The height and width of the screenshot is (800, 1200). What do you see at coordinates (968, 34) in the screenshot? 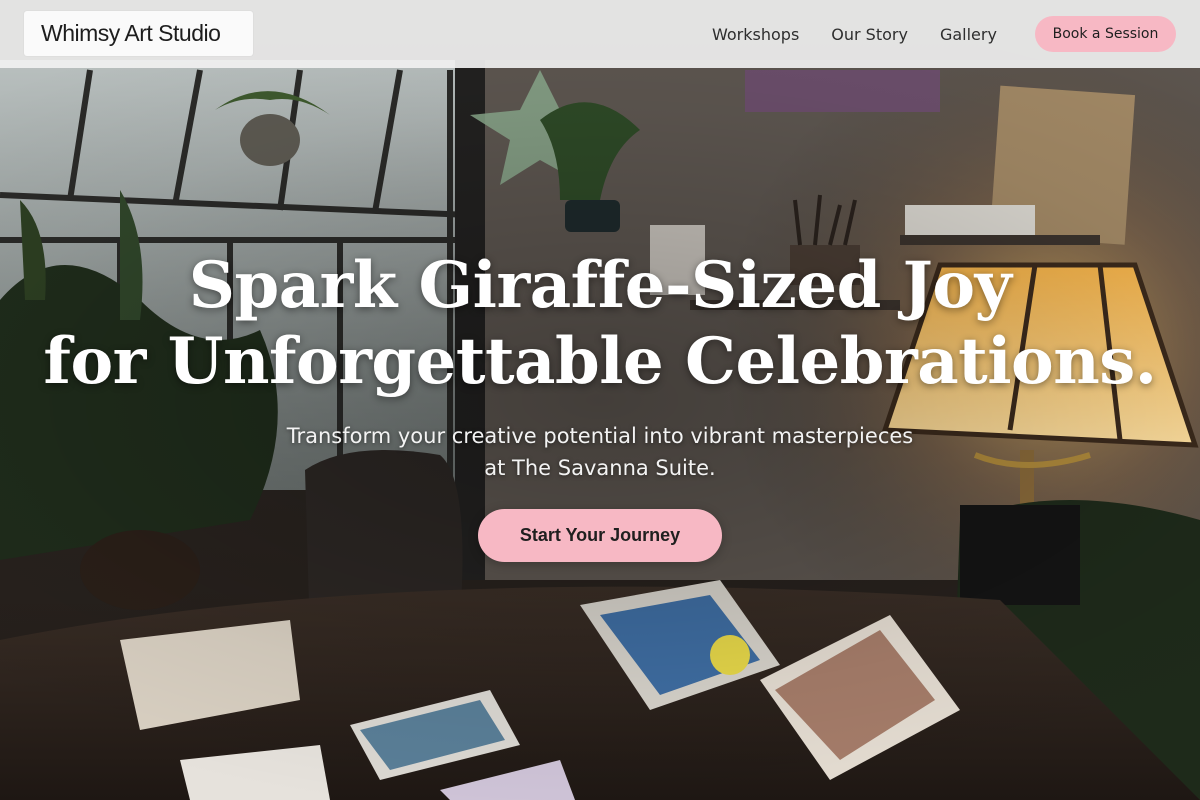
I see `nav-link-gallery: Gallery` at bounding box center [968, 34].